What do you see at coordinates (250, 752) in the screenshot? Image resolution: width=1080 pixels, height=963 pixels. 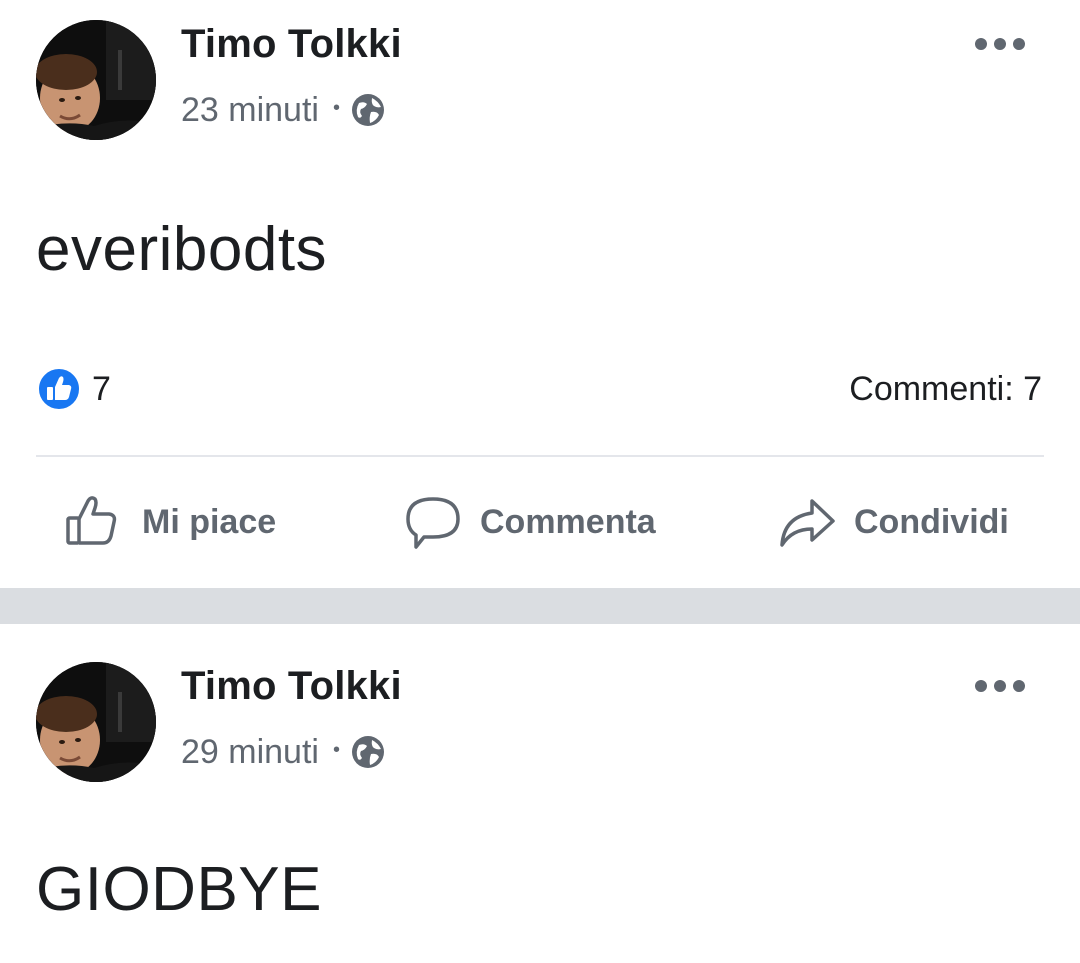 I see `post-time: 29 minuti` at bounding box center [250, 752].